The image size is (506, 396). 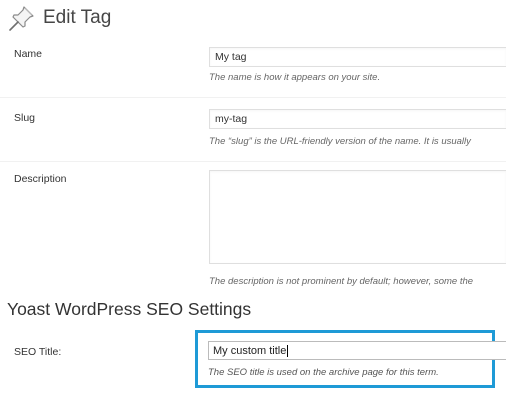 I want to click on slug-input: my-tag, so click(x=357, y=119).